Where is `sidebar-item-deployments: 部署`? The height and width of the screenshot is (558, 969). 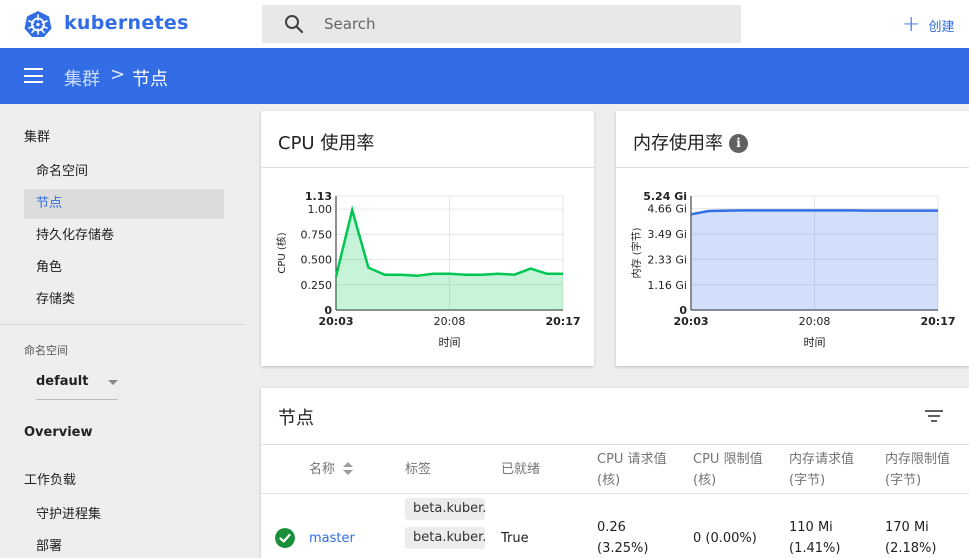
sidebar-item-deployments: 部署 is located at coordinates (124, 545).